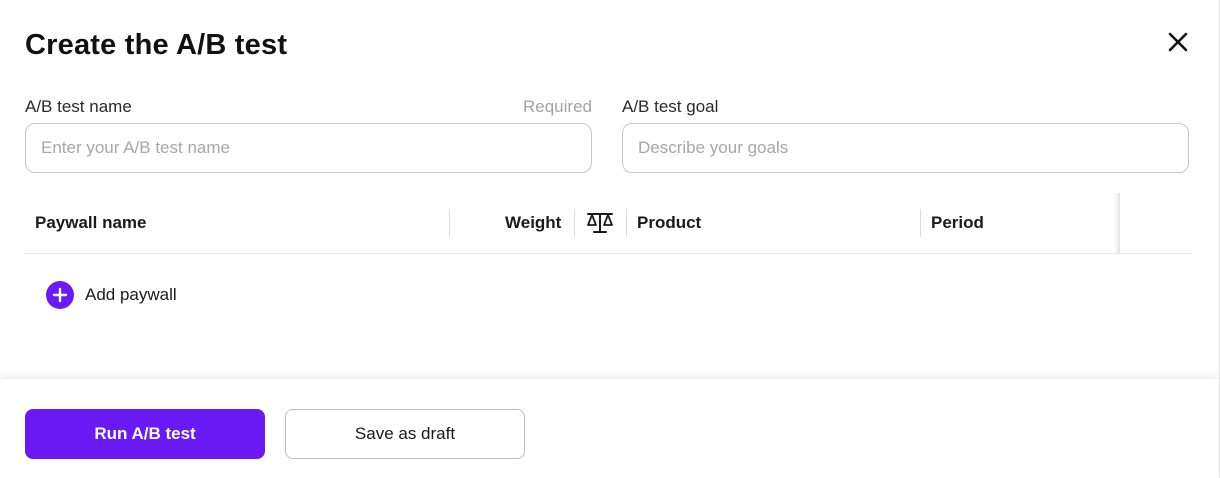  What do you see at coordinates (600, 223) in the screenshot?
I see `balance-scale-icon` at bounding box center [600, 223].